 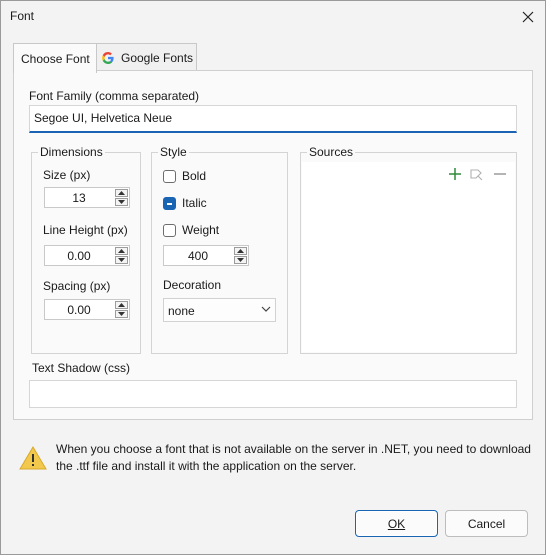 I want to click on size-value: 13, so click(x=79, y=198).